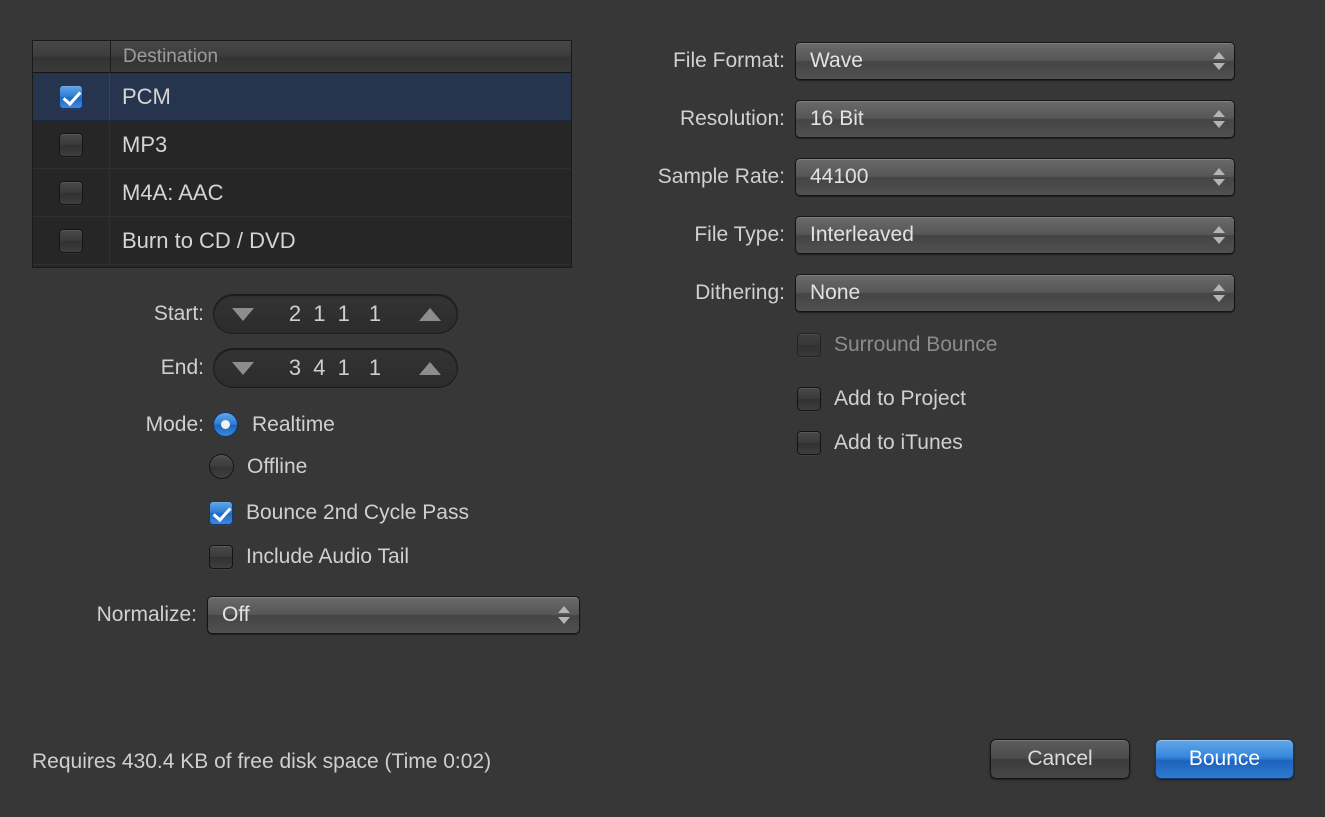 Image resolution: width=1325 pixels, height=817 pixels. What do you see at coordinates (320, 313) in the screenshot?
I see `start-position-bars: 2 1 1` at bounding box center [320, 313].